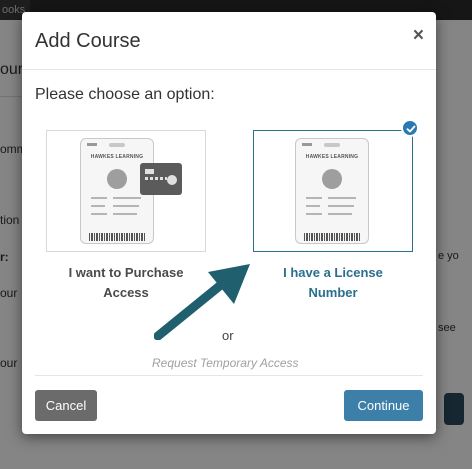 Image resolution: width=472 pixels, height=469 pixels. What do you see at coordinates (229, 41) in the screenshot?
I see `modal-header: Add Course ×` at bounding box center [229, 41].